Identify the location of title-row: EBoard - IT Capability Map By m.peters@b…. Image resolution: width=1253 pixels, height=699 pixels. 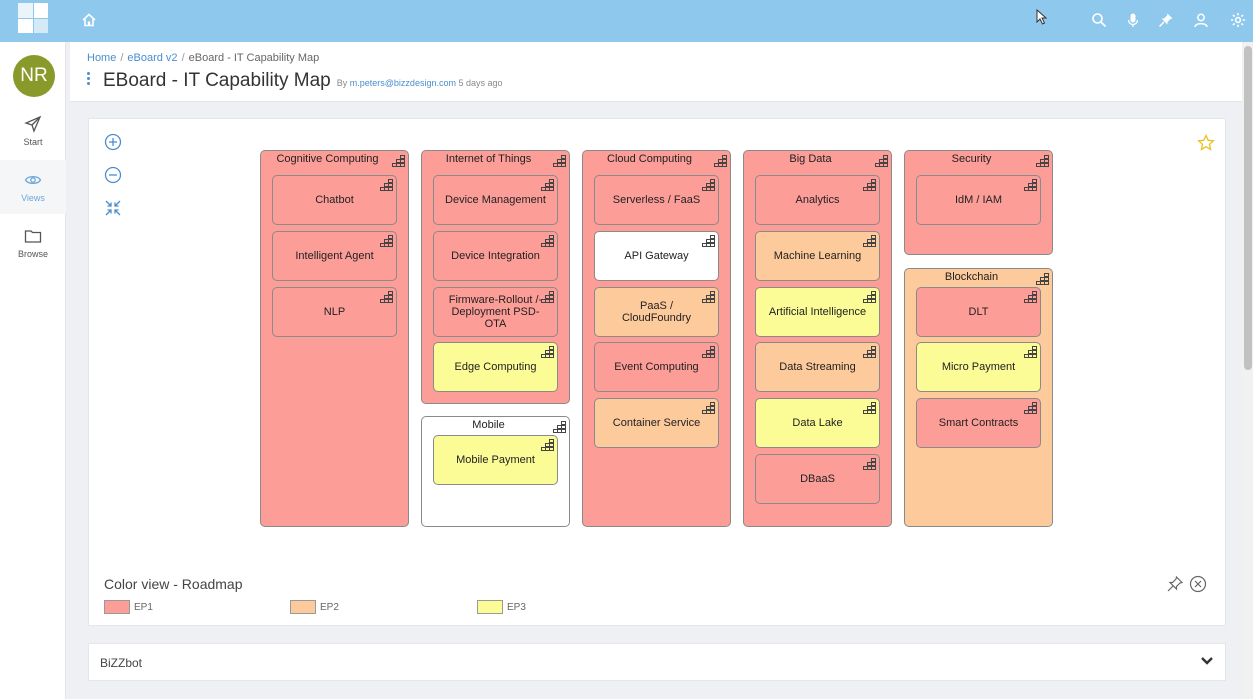
(295, 81).